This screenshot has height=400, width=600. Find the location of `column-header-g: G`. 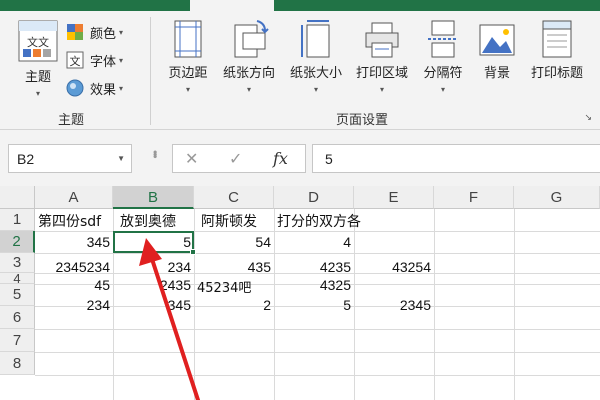

column-header-g: G is located at coordinates (557, 197).